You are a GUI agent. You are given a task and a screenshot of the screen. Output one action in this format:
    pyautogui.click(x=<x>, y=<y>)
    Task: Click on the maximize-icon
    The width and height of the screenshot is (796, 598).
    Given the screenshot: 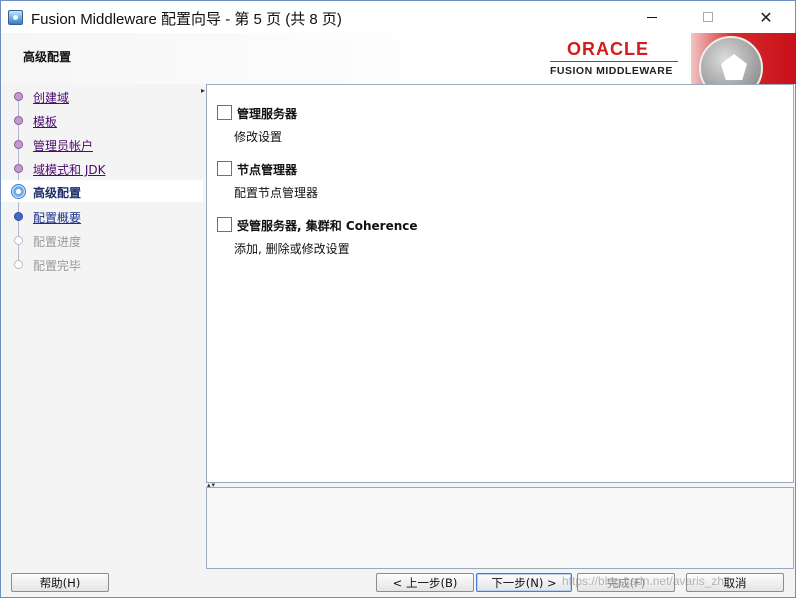 What is the action you would take?
    pyautogui.click(x=708, y=17)
    